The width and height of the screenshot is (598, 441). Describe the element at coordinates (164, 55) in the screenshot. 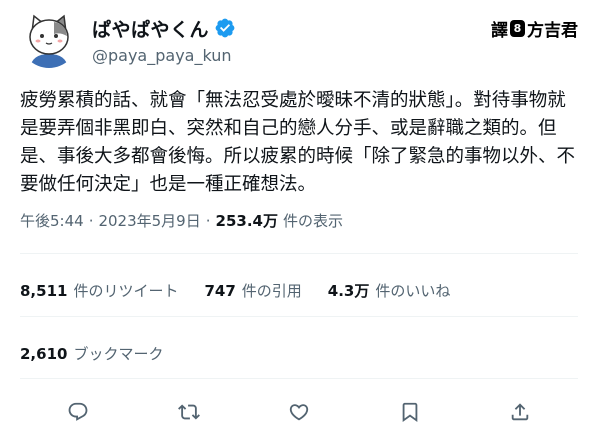

I see `user-handle: @paya_paya_kun` at that location.